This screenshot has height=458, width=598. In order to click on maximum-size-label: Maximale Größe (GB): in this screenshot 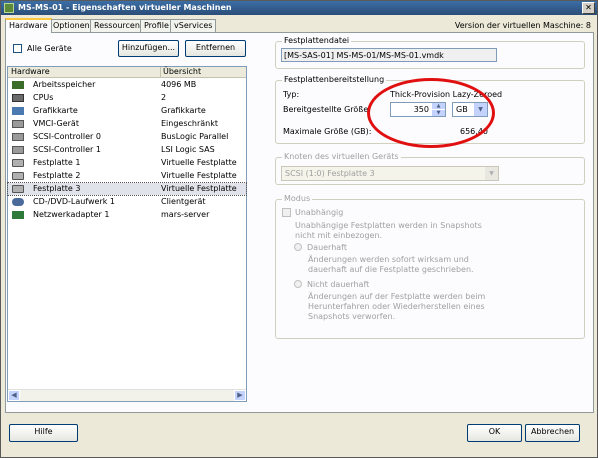, I will do `click(327, 131)`.